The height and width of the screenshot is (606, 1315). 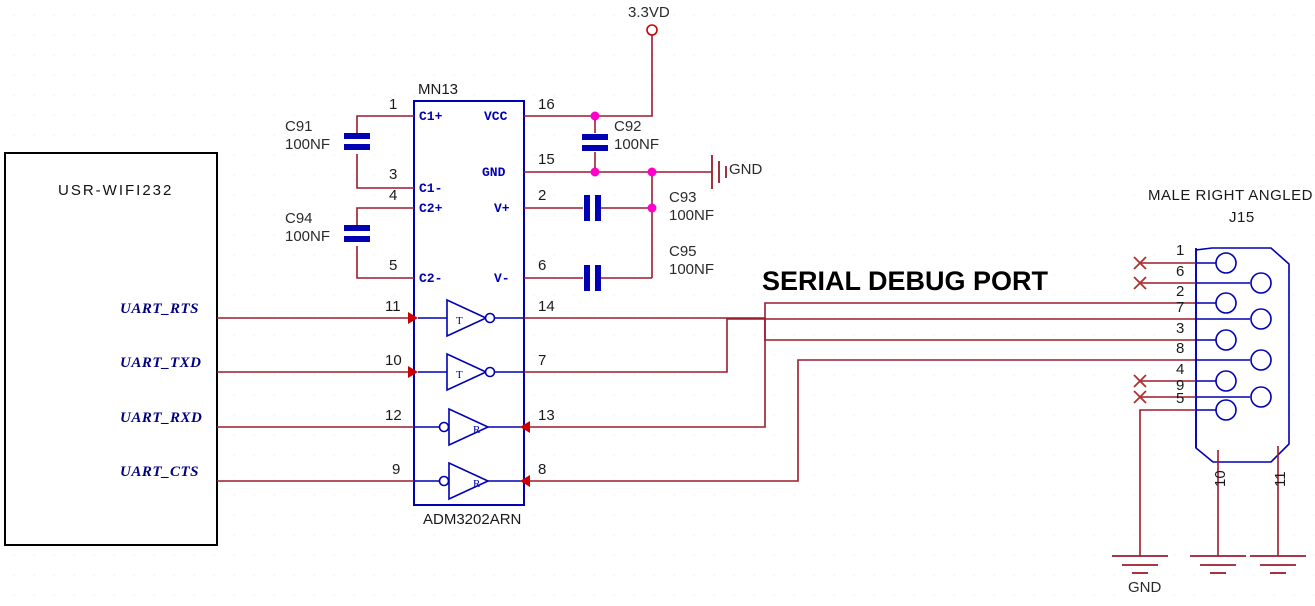 I want to click on power-port-circle, so click(x=652, y=30).